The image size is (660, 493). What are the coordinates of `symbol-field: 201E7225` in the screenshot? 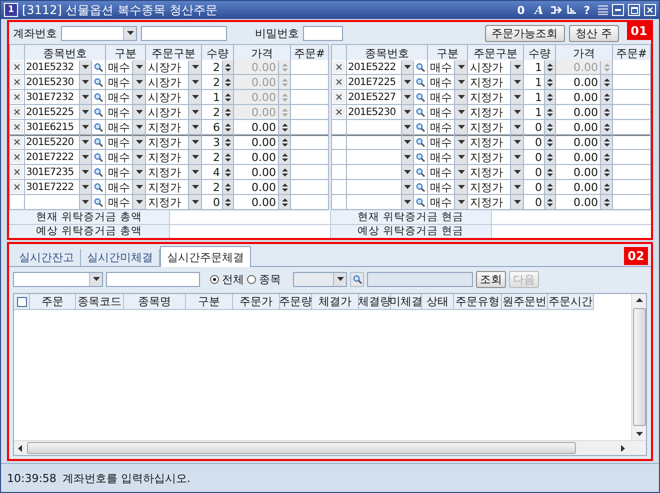 It's located at (374, 82).